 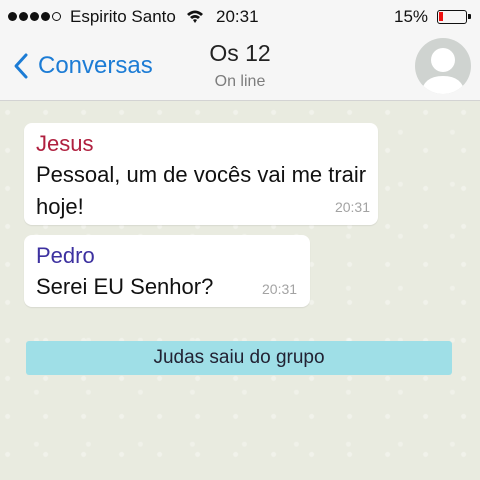 I want to click on signal-strength-icon, so click(x=34, y=16).